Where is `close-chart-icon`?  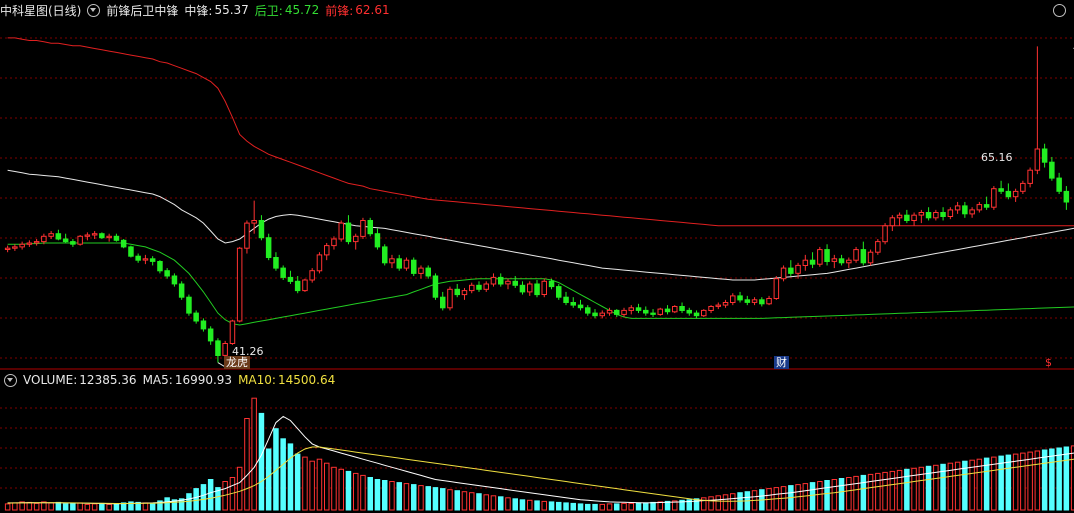
close-chart-icon is located at coordinates (1059, 10).